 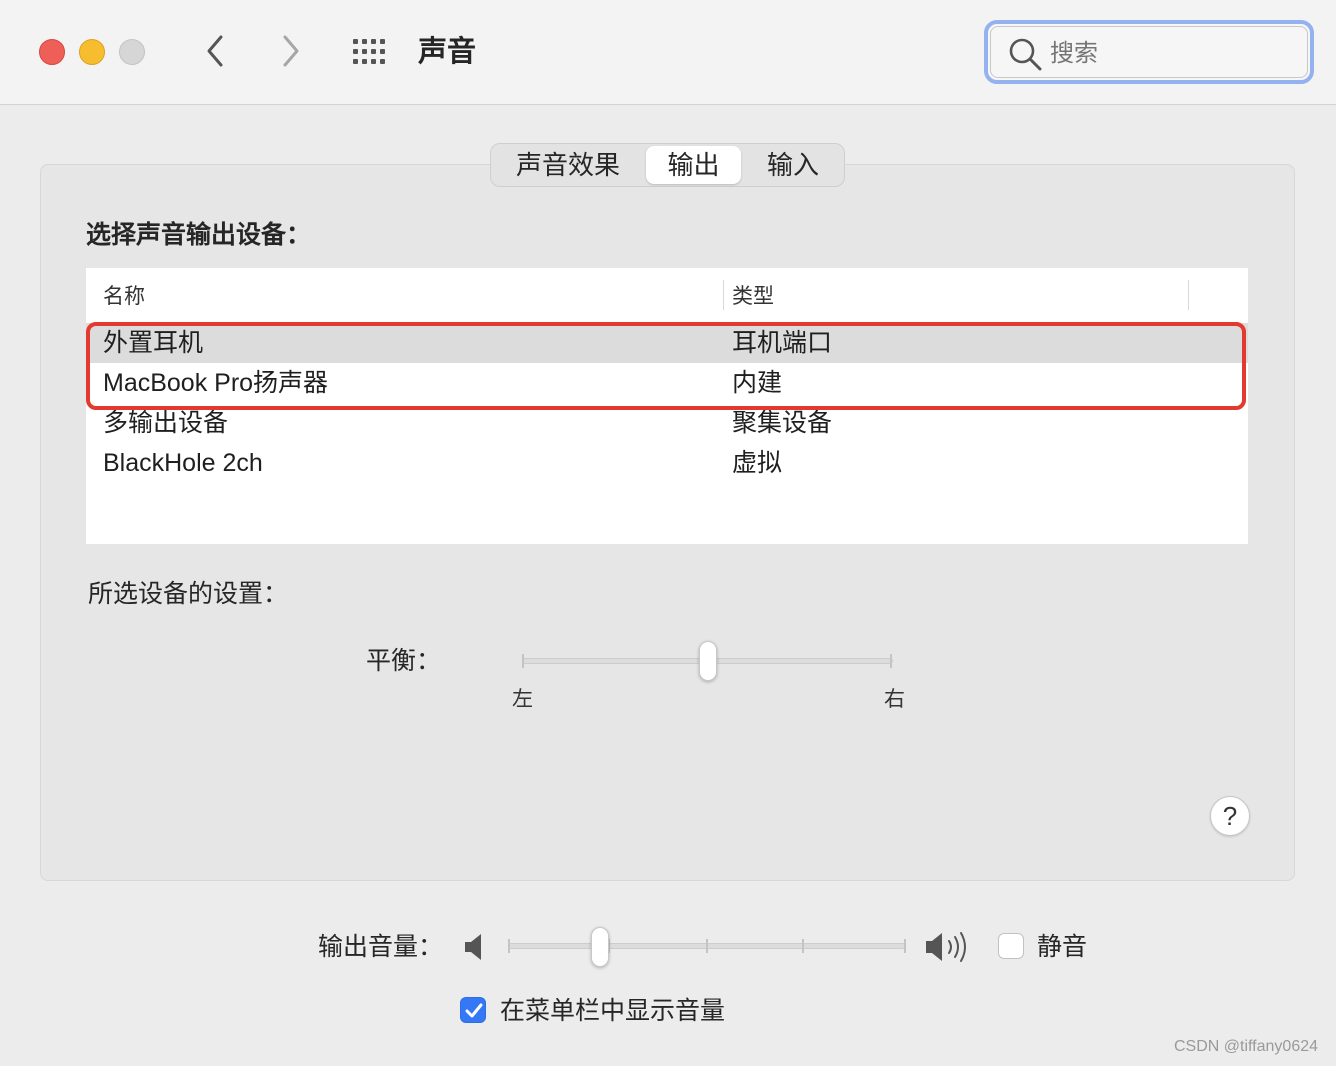 What do you see at coordinates (667, 343) in the screenshot?
I see `table-row-selected: 外置耳机 耳机端口` at bounding box center [667, 343].